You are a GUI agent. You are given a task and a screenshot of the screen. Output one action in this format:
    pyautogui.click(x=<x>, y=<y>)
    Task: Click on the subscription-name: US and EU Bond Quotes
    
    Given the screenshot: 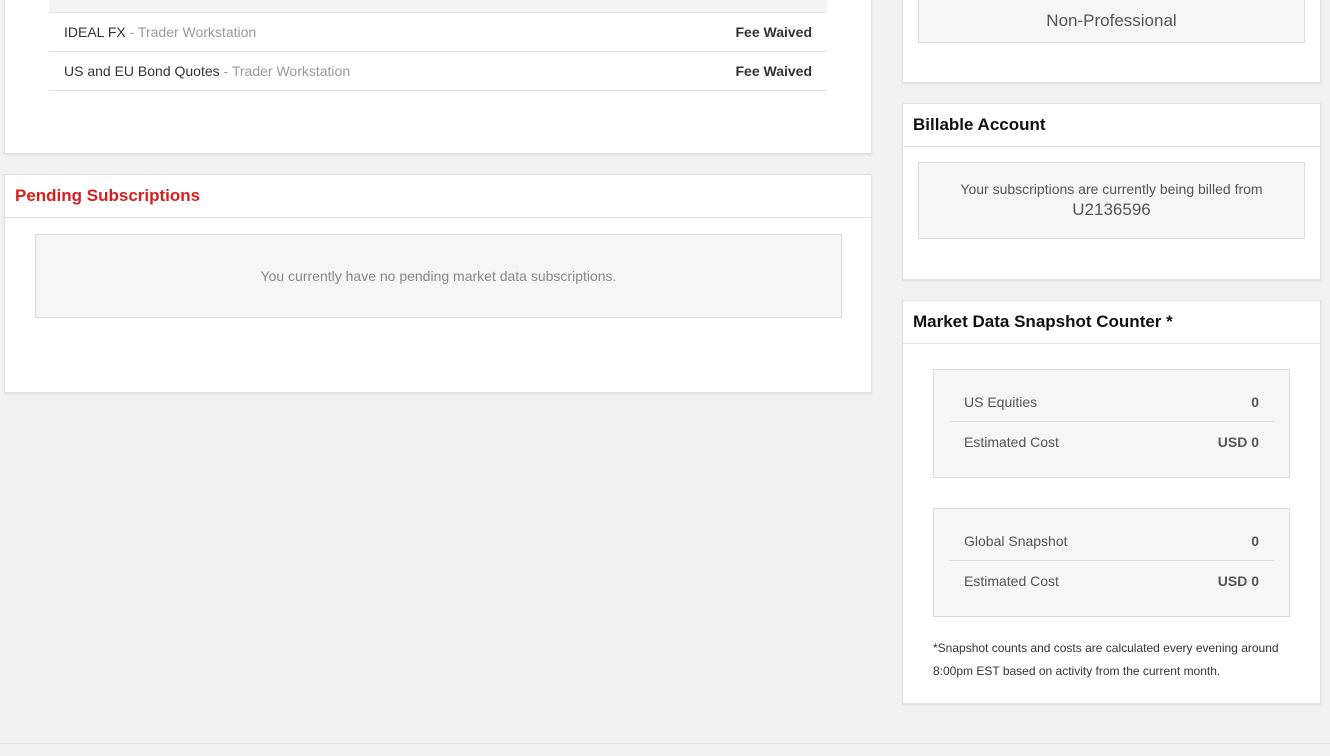 What is the action you would take?
    pyautogui.click(x=142, y=71)
    